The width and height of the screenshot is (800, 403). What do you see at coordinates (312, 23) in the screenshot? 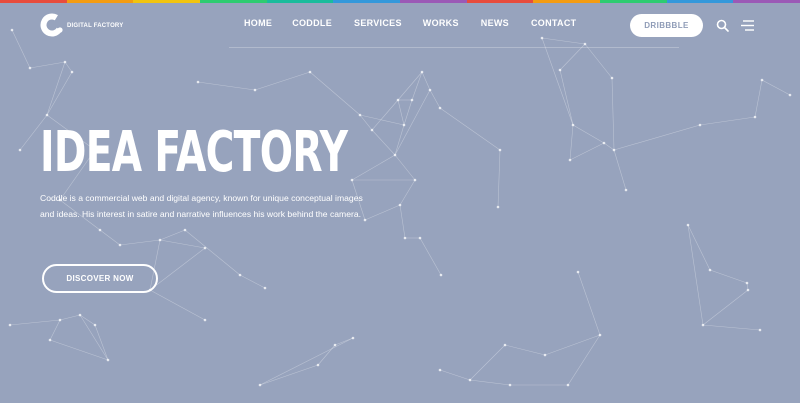
I see `nav-item-coddle: CODDLE` at bounding box center [312, 23].